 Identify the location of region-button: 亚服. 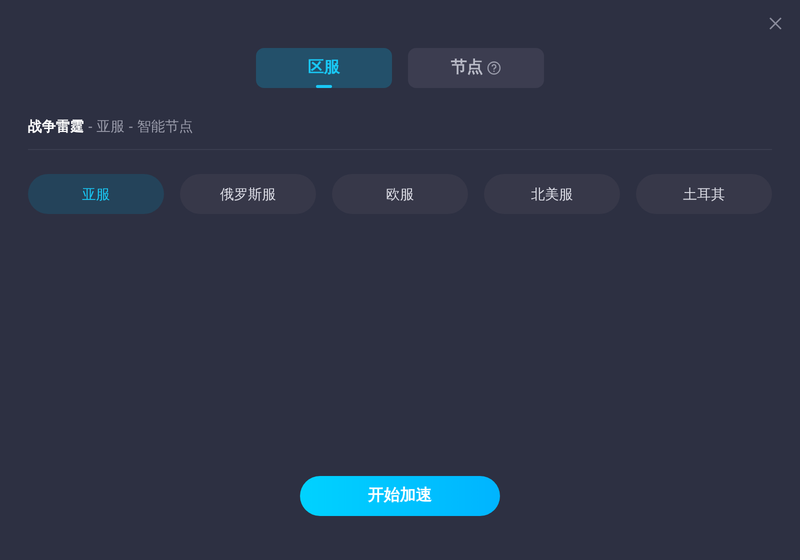
(96, 194).